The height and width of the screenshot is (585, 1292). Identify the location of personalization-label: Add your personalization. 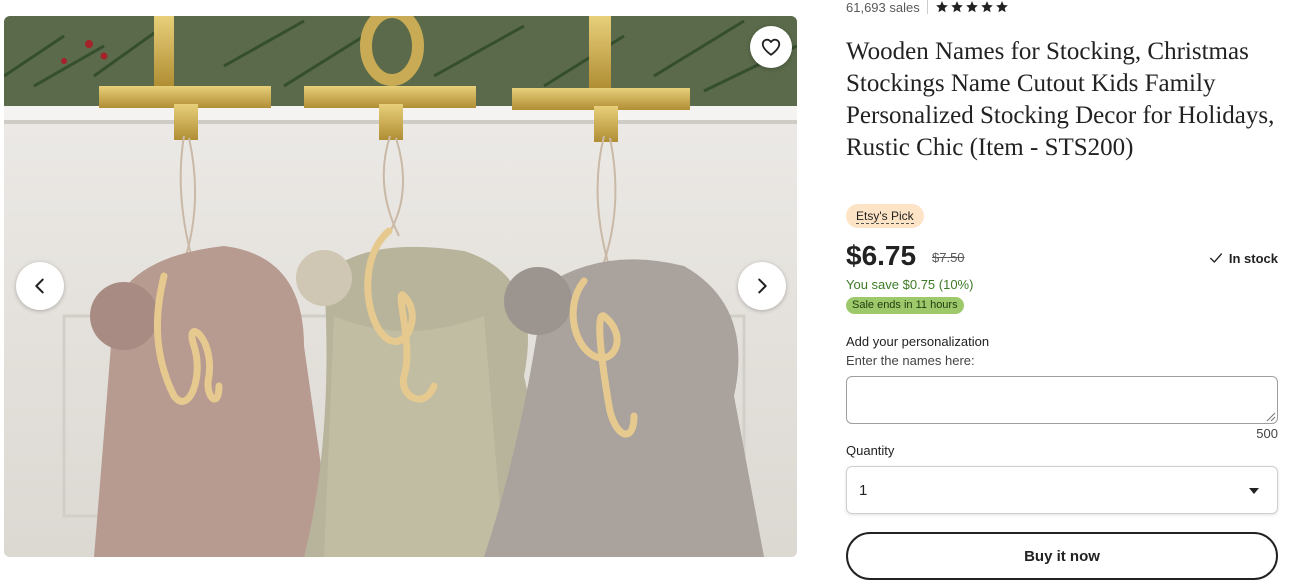
(918, 341).